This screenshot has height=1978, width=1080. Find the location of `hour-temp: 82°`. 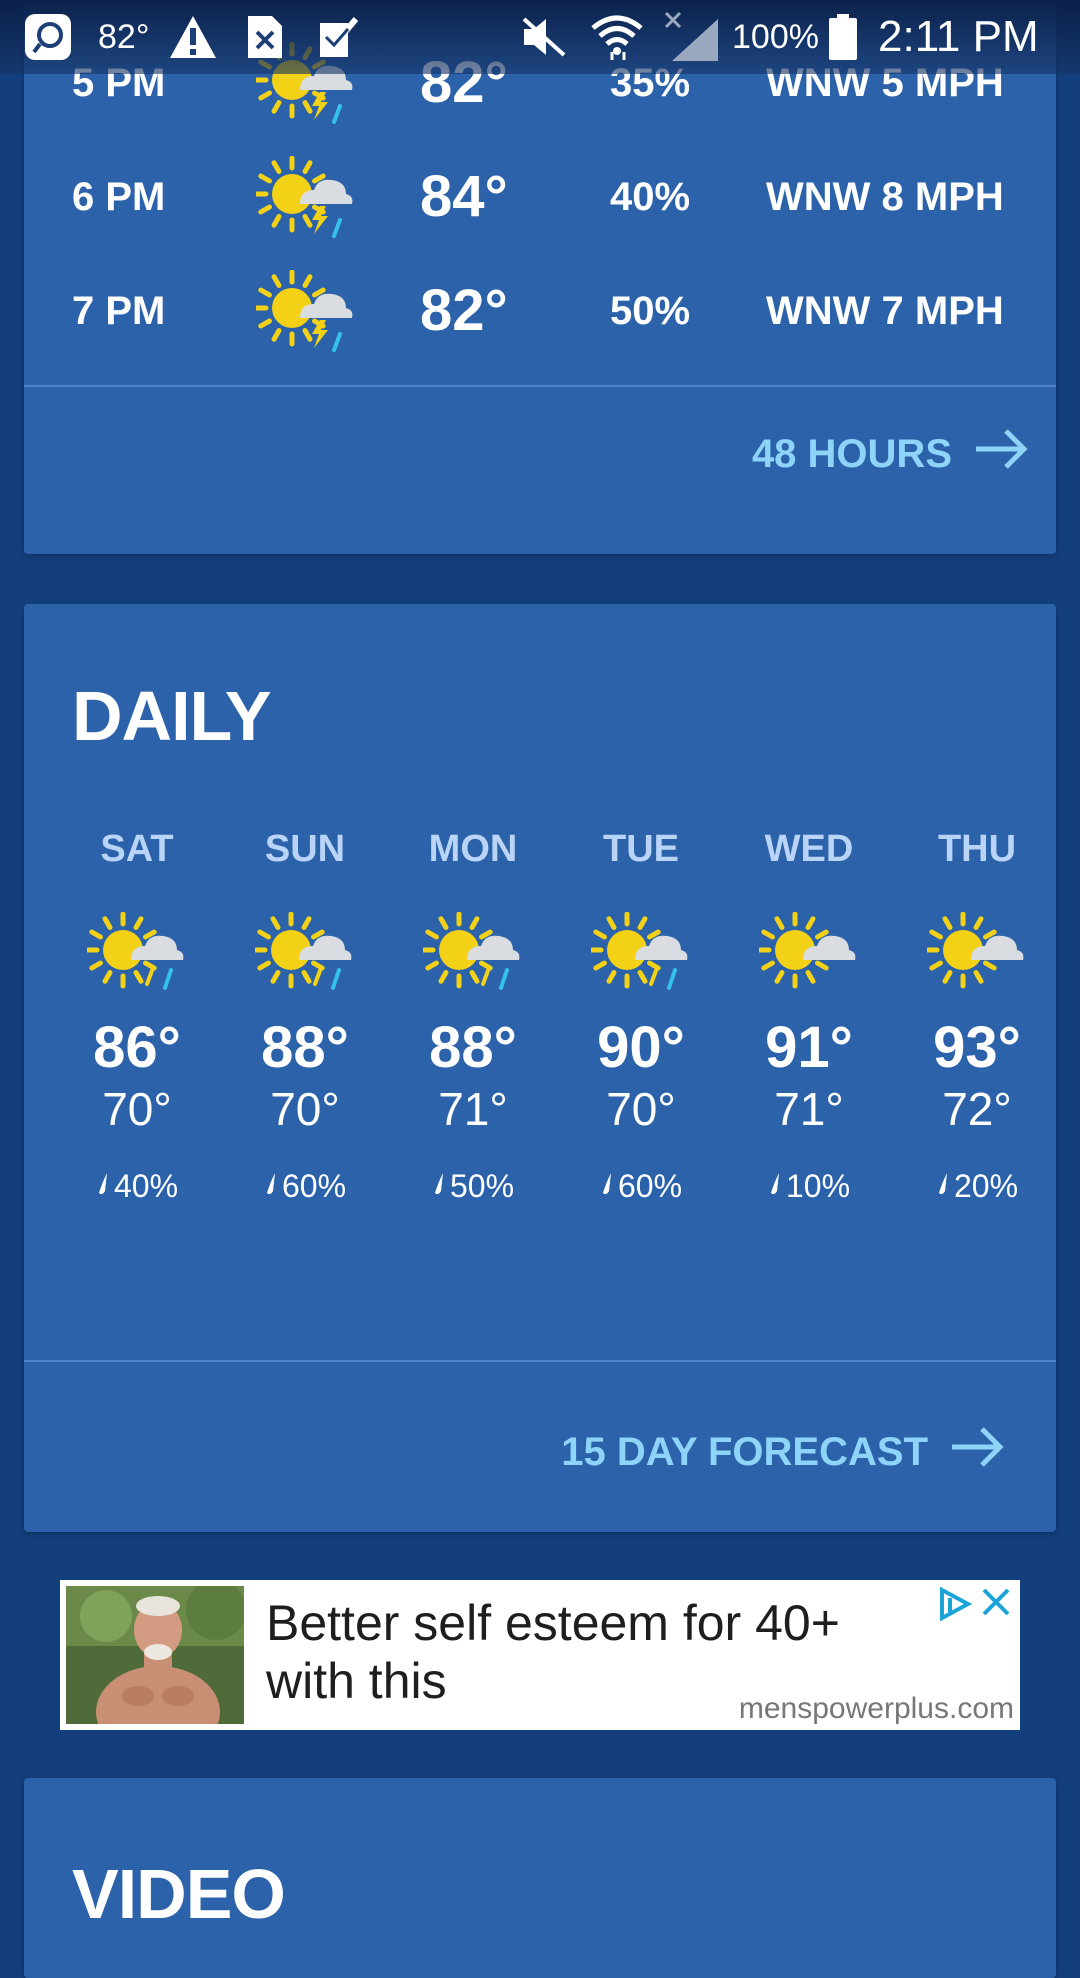

hour-temp: 82° is located at coordinates (464, 310).